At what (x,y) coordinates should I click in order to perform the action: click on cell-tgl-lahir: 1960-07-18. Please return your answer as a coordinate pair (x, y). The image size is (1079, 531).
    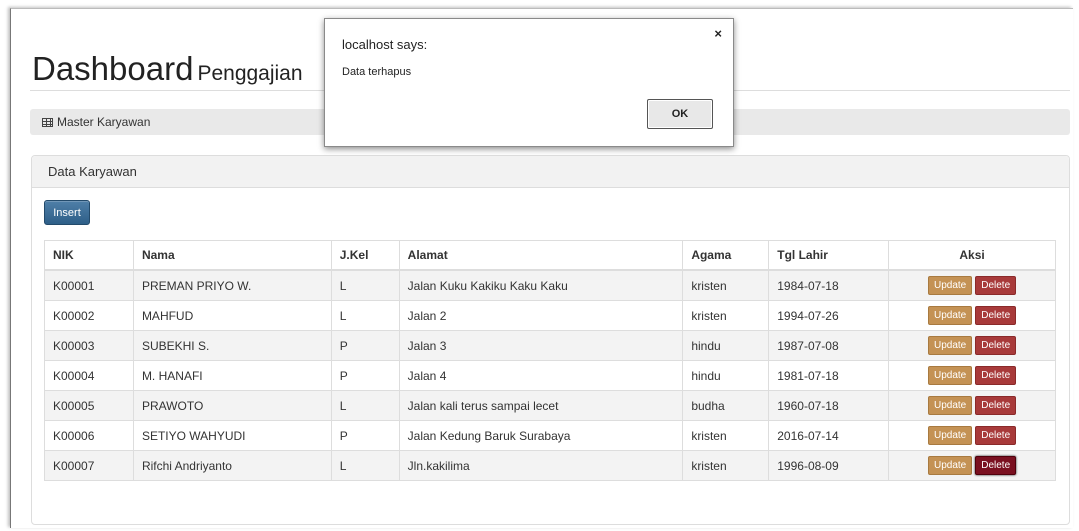
    Looking at the image, I should click on (829, 405).